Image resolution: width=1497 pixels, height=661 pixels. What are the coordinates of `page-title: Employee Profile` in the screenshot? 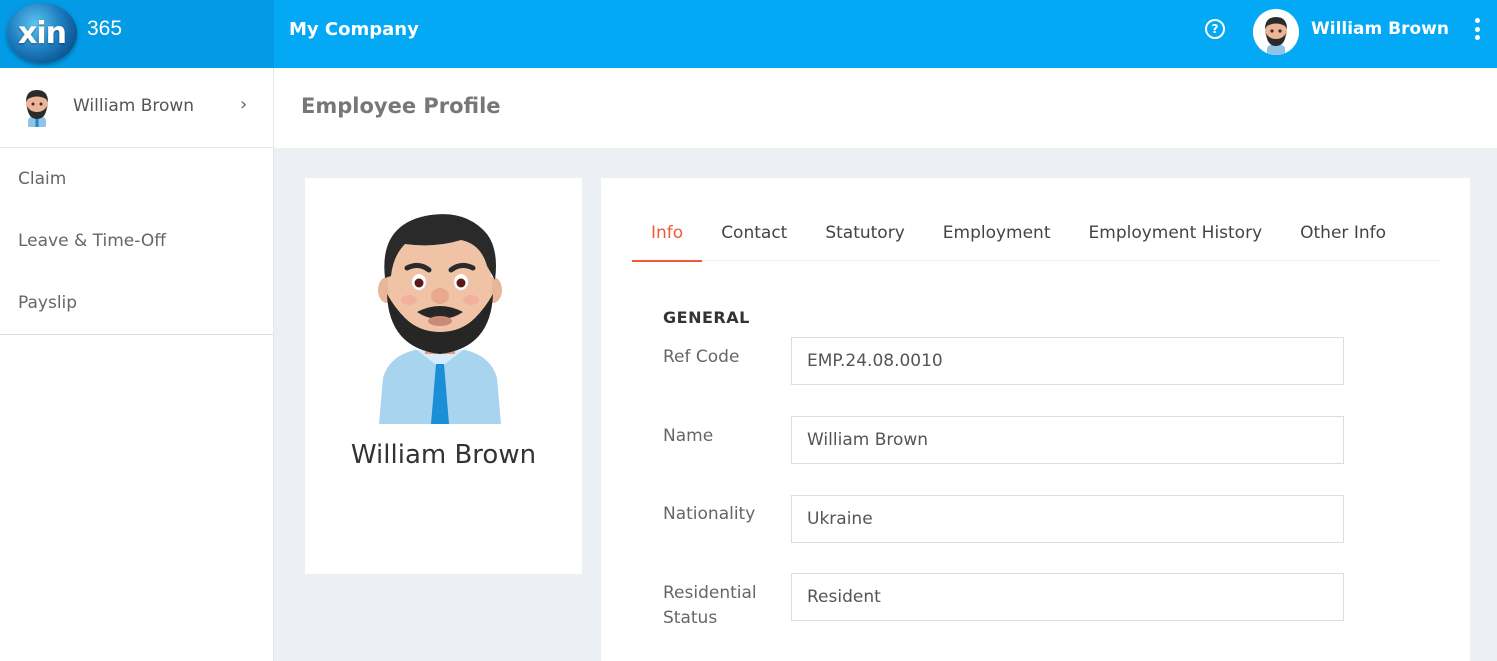 It's located at (401, 106).